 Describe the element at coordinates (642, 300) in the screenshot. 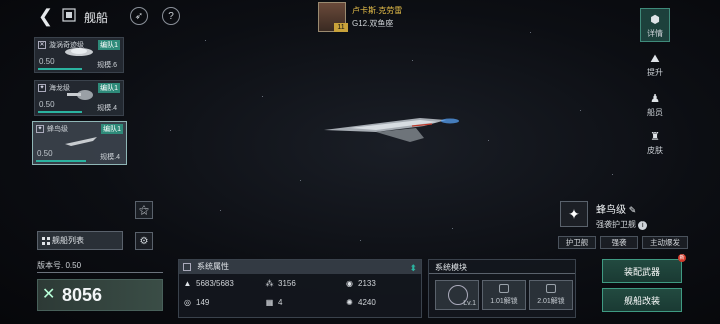

I see `ship-modify-button: 舰船改装` at that location.